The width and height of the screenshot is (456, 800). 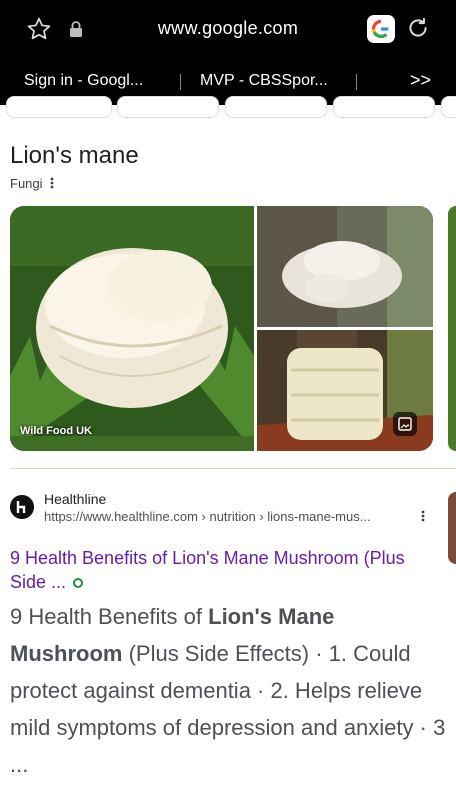 What do you see at coordinates (420, 80) in the screenshot?
I see `more-tabs-icon: >>` at bounding box center [420, 80].